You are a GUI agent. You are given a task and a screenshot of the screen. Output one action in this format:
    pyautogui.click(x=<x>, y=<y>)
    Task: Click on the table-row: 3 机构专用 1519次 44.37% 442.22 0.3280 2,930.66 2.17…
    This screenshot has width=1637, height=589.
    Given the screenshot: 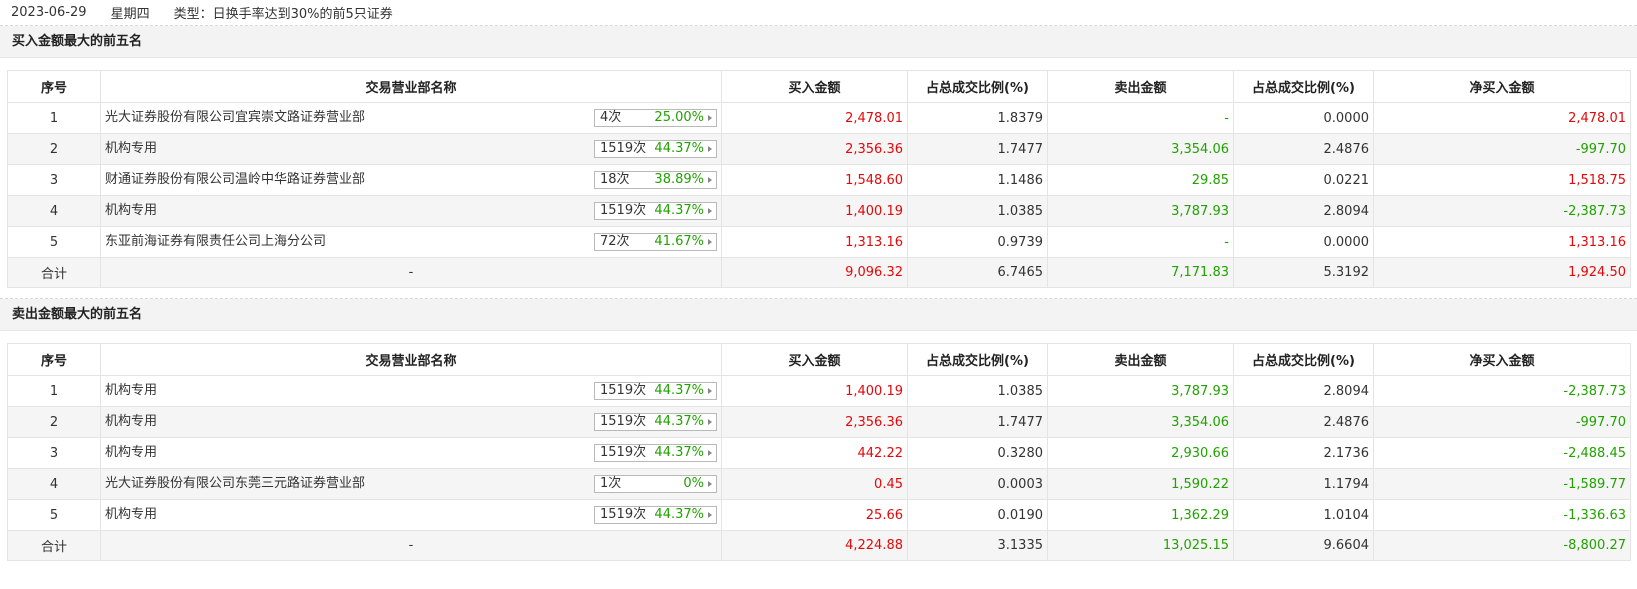 What is the action you would take?
    pyautogui.click(x=819, y=453)
    